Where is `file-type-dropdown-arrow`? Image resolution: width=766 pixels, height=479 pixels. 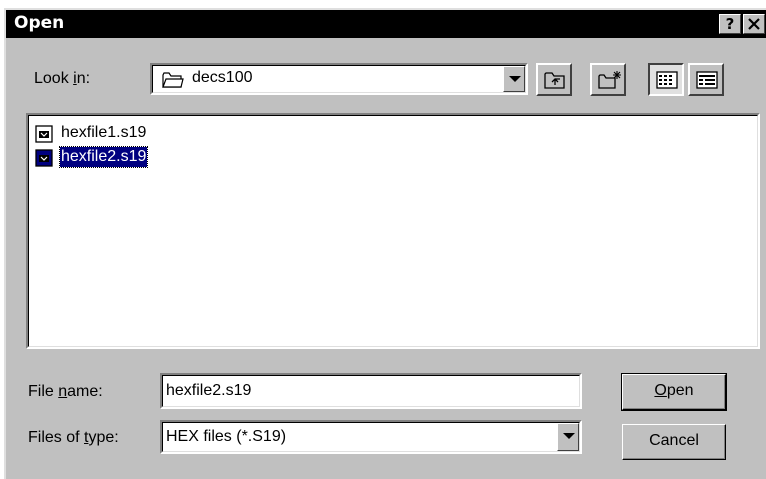
file-type-dropdown-arrow is located at coordinates (568, 437).